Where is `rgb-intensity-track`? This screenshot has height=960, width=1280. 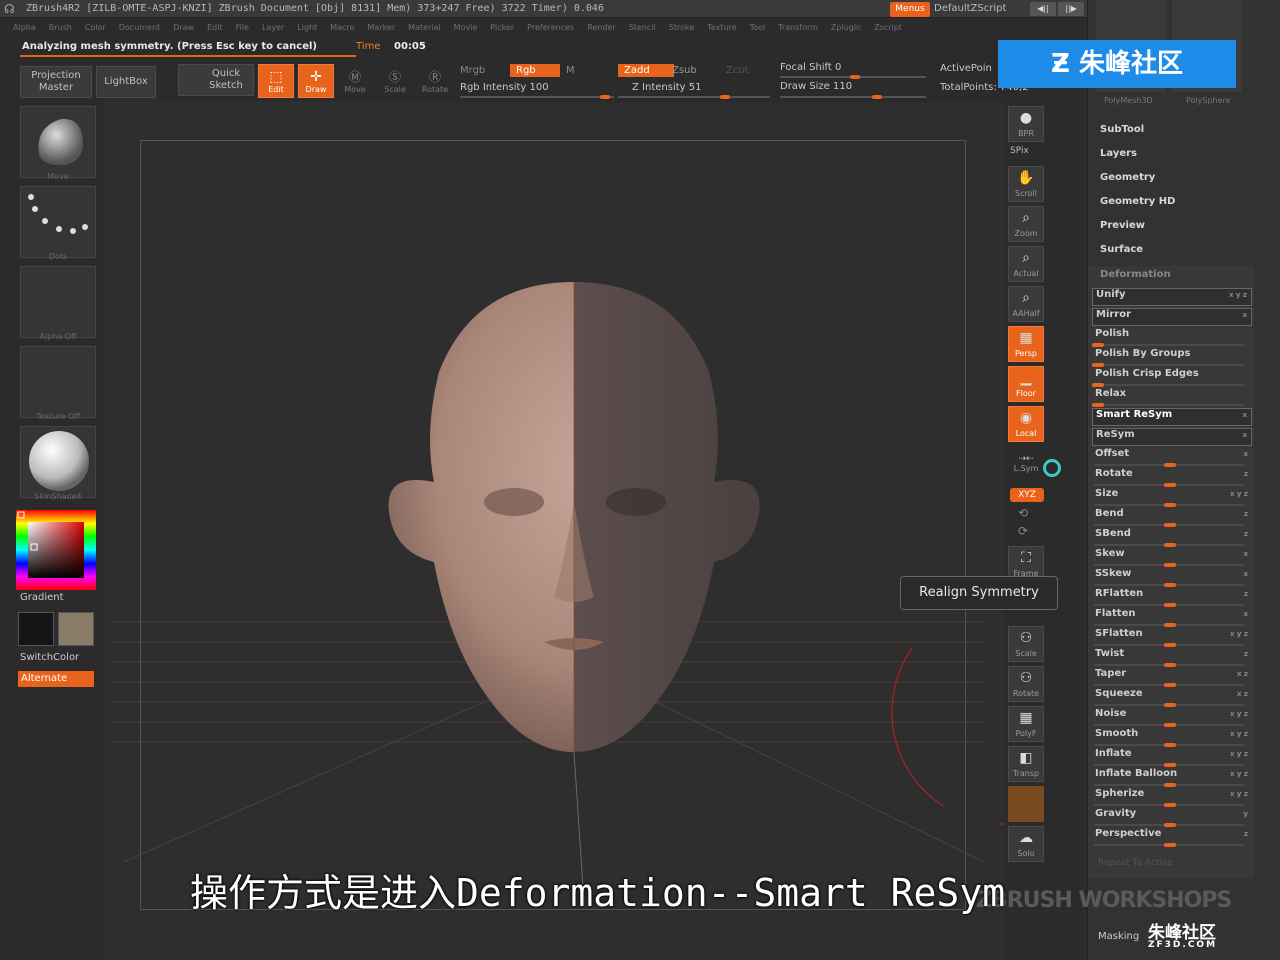
rgb-intensity-track is located at coordinates (537, 97).